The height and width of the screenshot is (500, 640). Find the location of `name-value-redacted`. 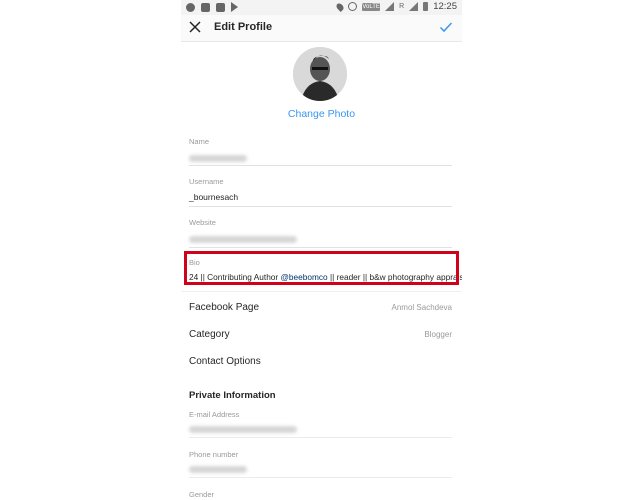

name-value-redacted is located at coordinates (218, 158).